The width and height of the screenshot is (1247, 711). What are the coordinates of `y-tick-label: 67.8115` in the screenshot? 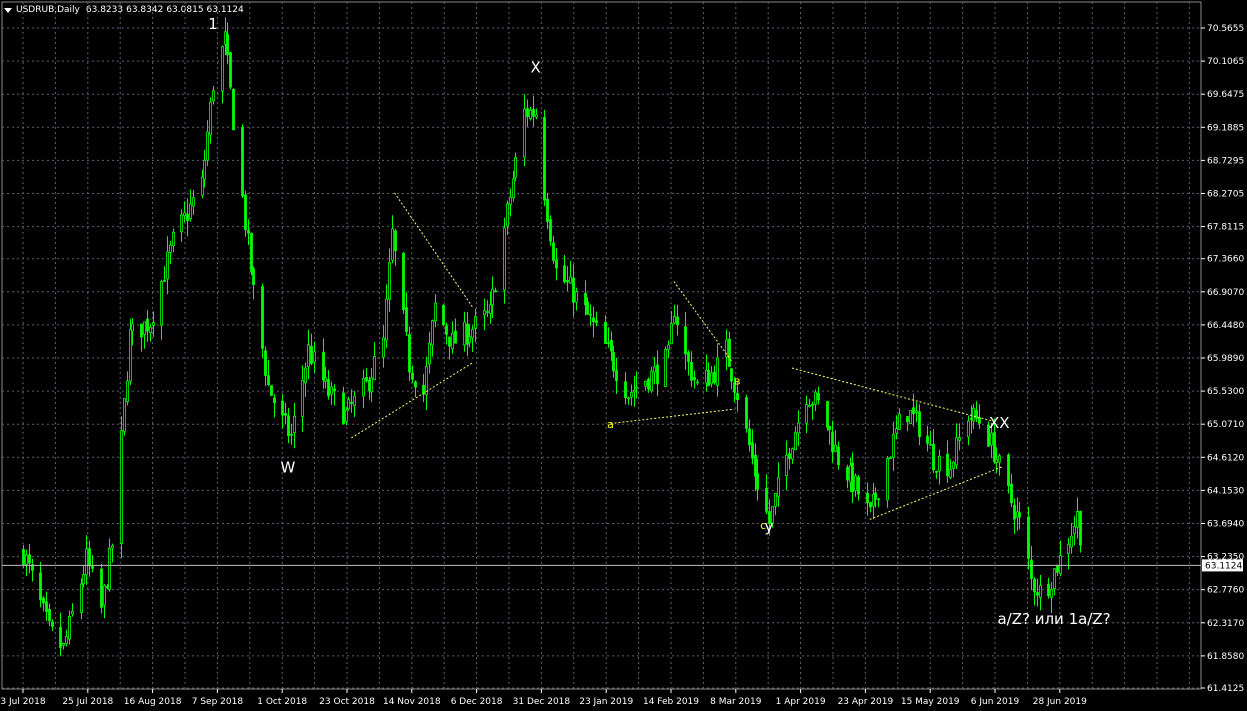 It's located at (1225, 228).